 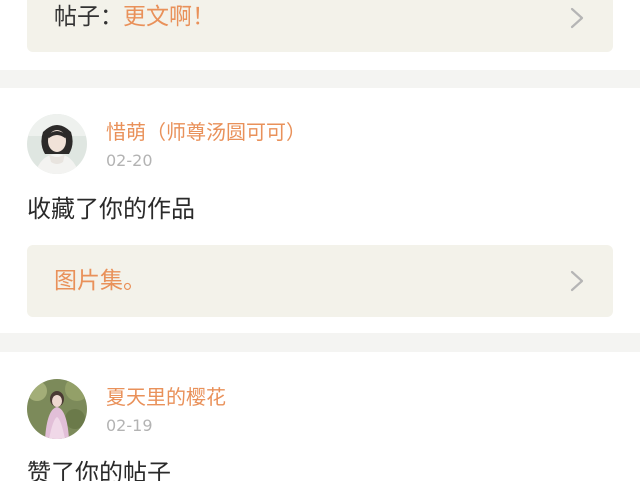 What do you see at coordinates (99, 470) in the screenshot?
I see `notification-action-text: 赞了你的帖子` at bounding box center [99, 470].